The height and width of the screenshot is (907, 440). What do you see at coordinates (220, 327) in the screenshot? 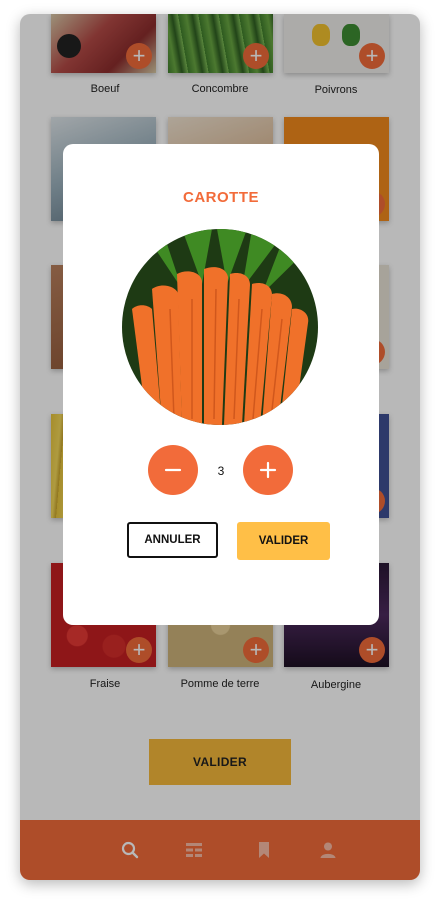
I see `carrot-image` at bounding box center [220, 327].